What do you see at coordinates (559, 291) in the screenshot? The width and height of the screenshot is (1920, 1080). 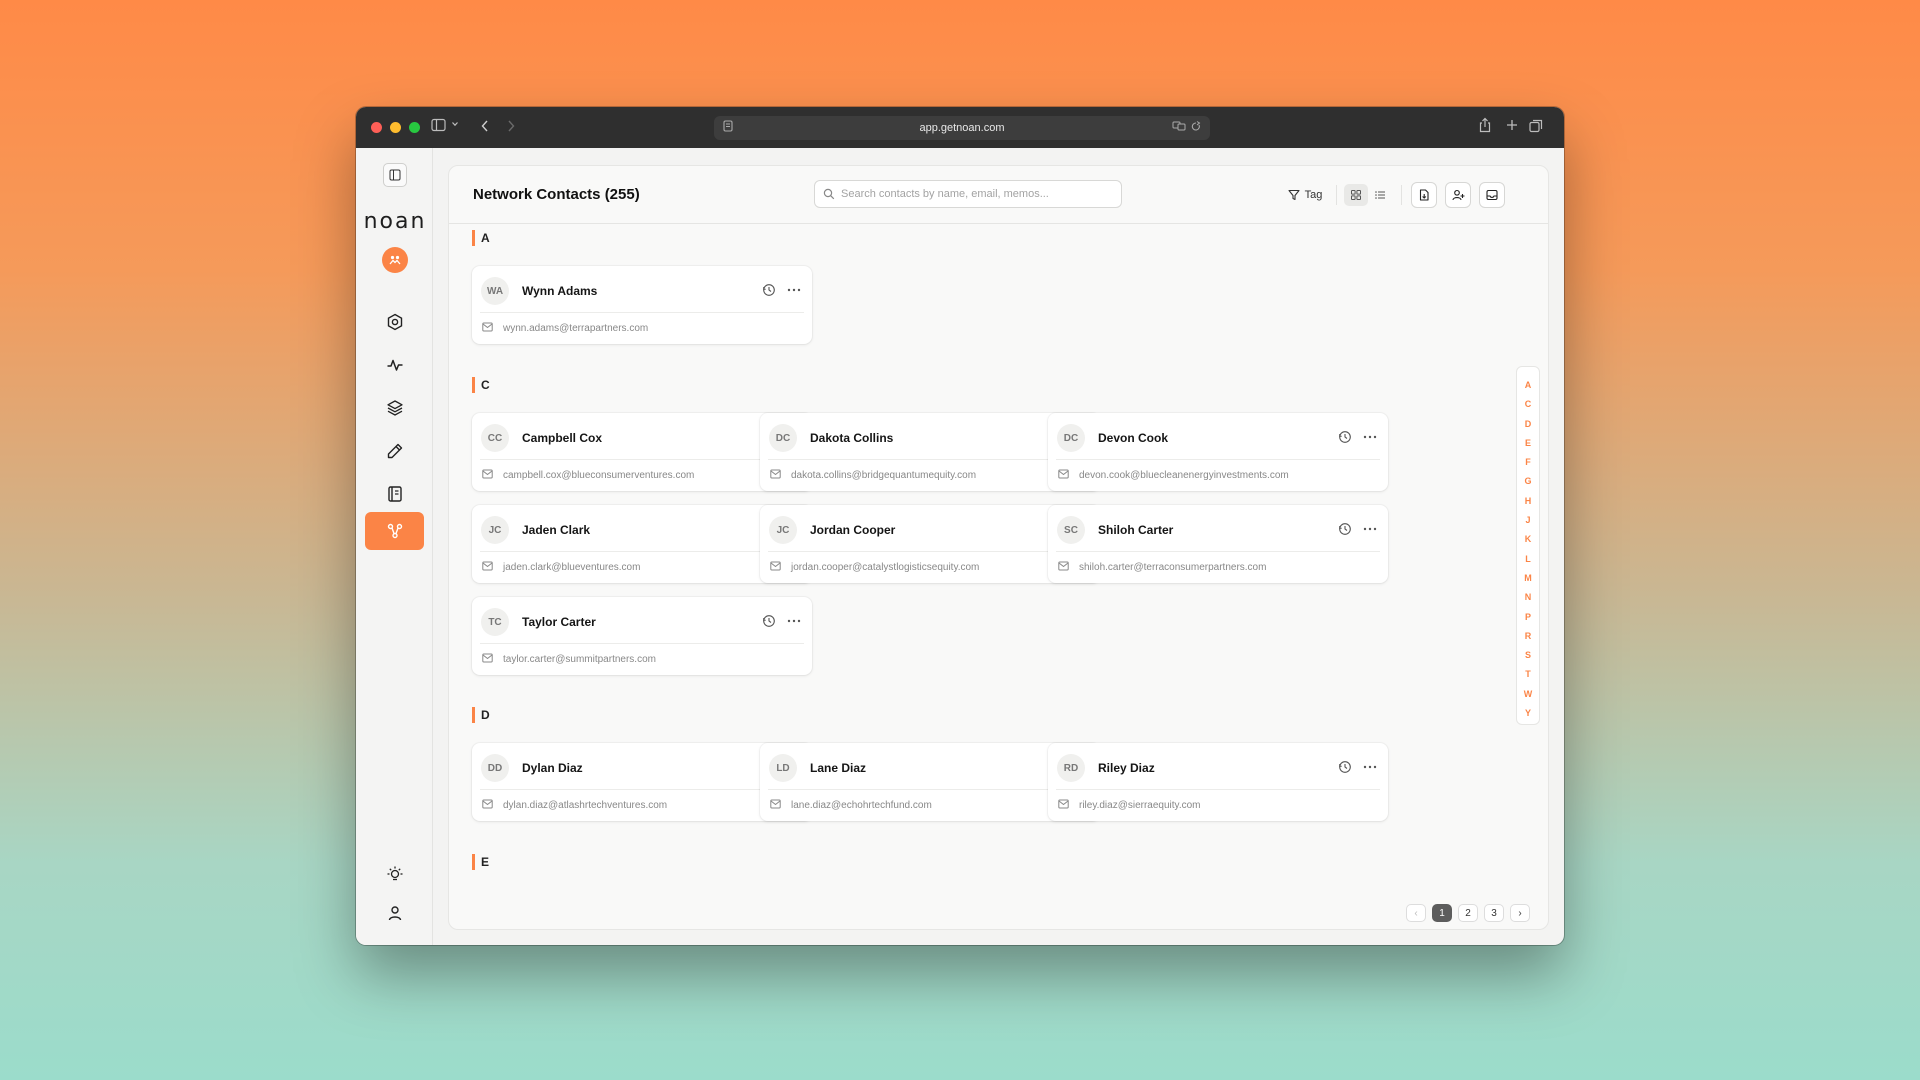 I see `contact-name: Wynn Adams` at bounding box center [559, 291].